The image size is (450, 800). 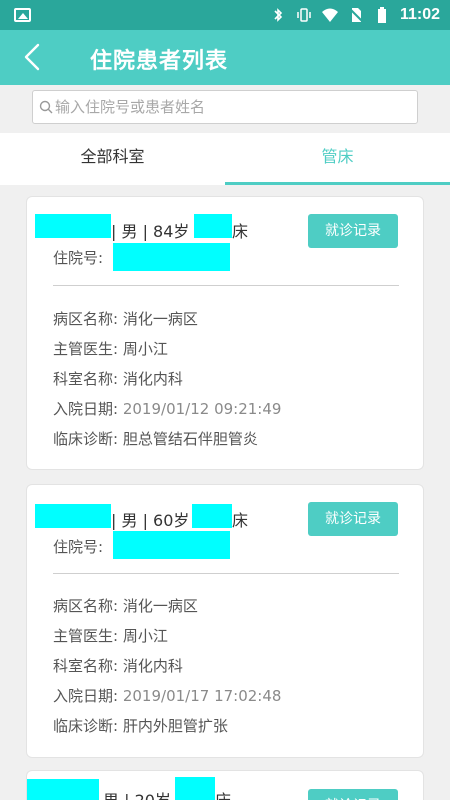 I want to click on back-arrow-icon, so click(x=33, y=57).